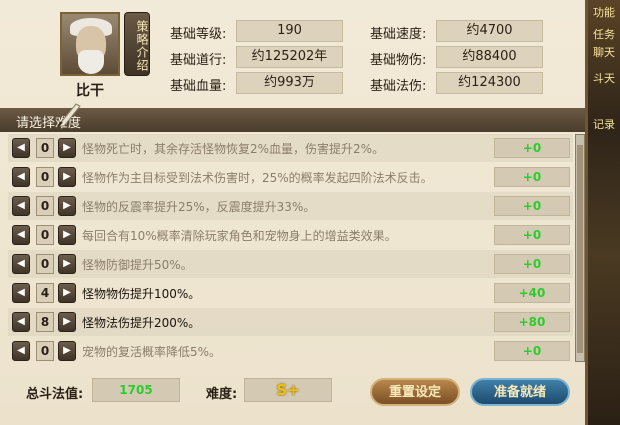  What do you see at coordinates (136, 390) in the screenshot?
I see `total-score-value: 1705` at bounding box center [136, 390].